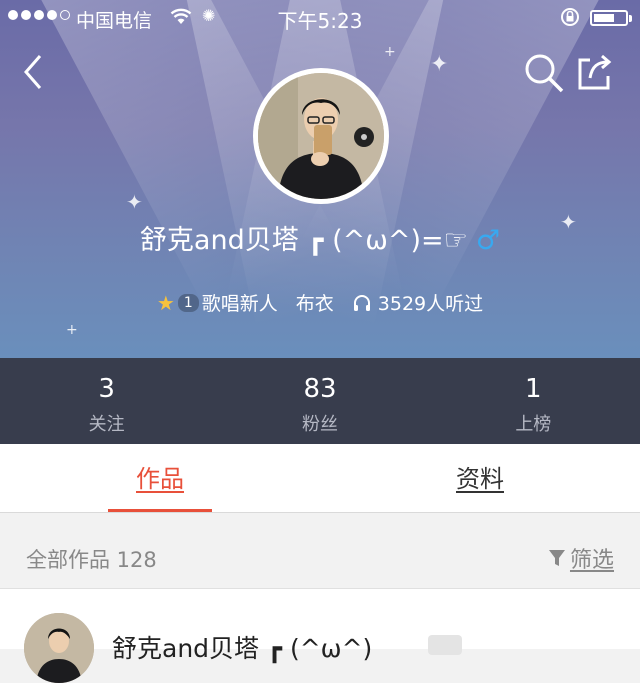  I want to click on stat-fans: 83 粉丝, so click(319, 401).